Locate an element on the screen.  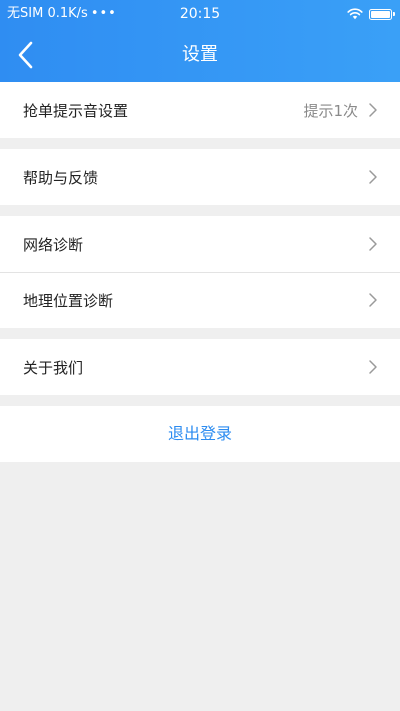
help-feedback-label: 帮助与反馈 is located at coordinates (61, 177).